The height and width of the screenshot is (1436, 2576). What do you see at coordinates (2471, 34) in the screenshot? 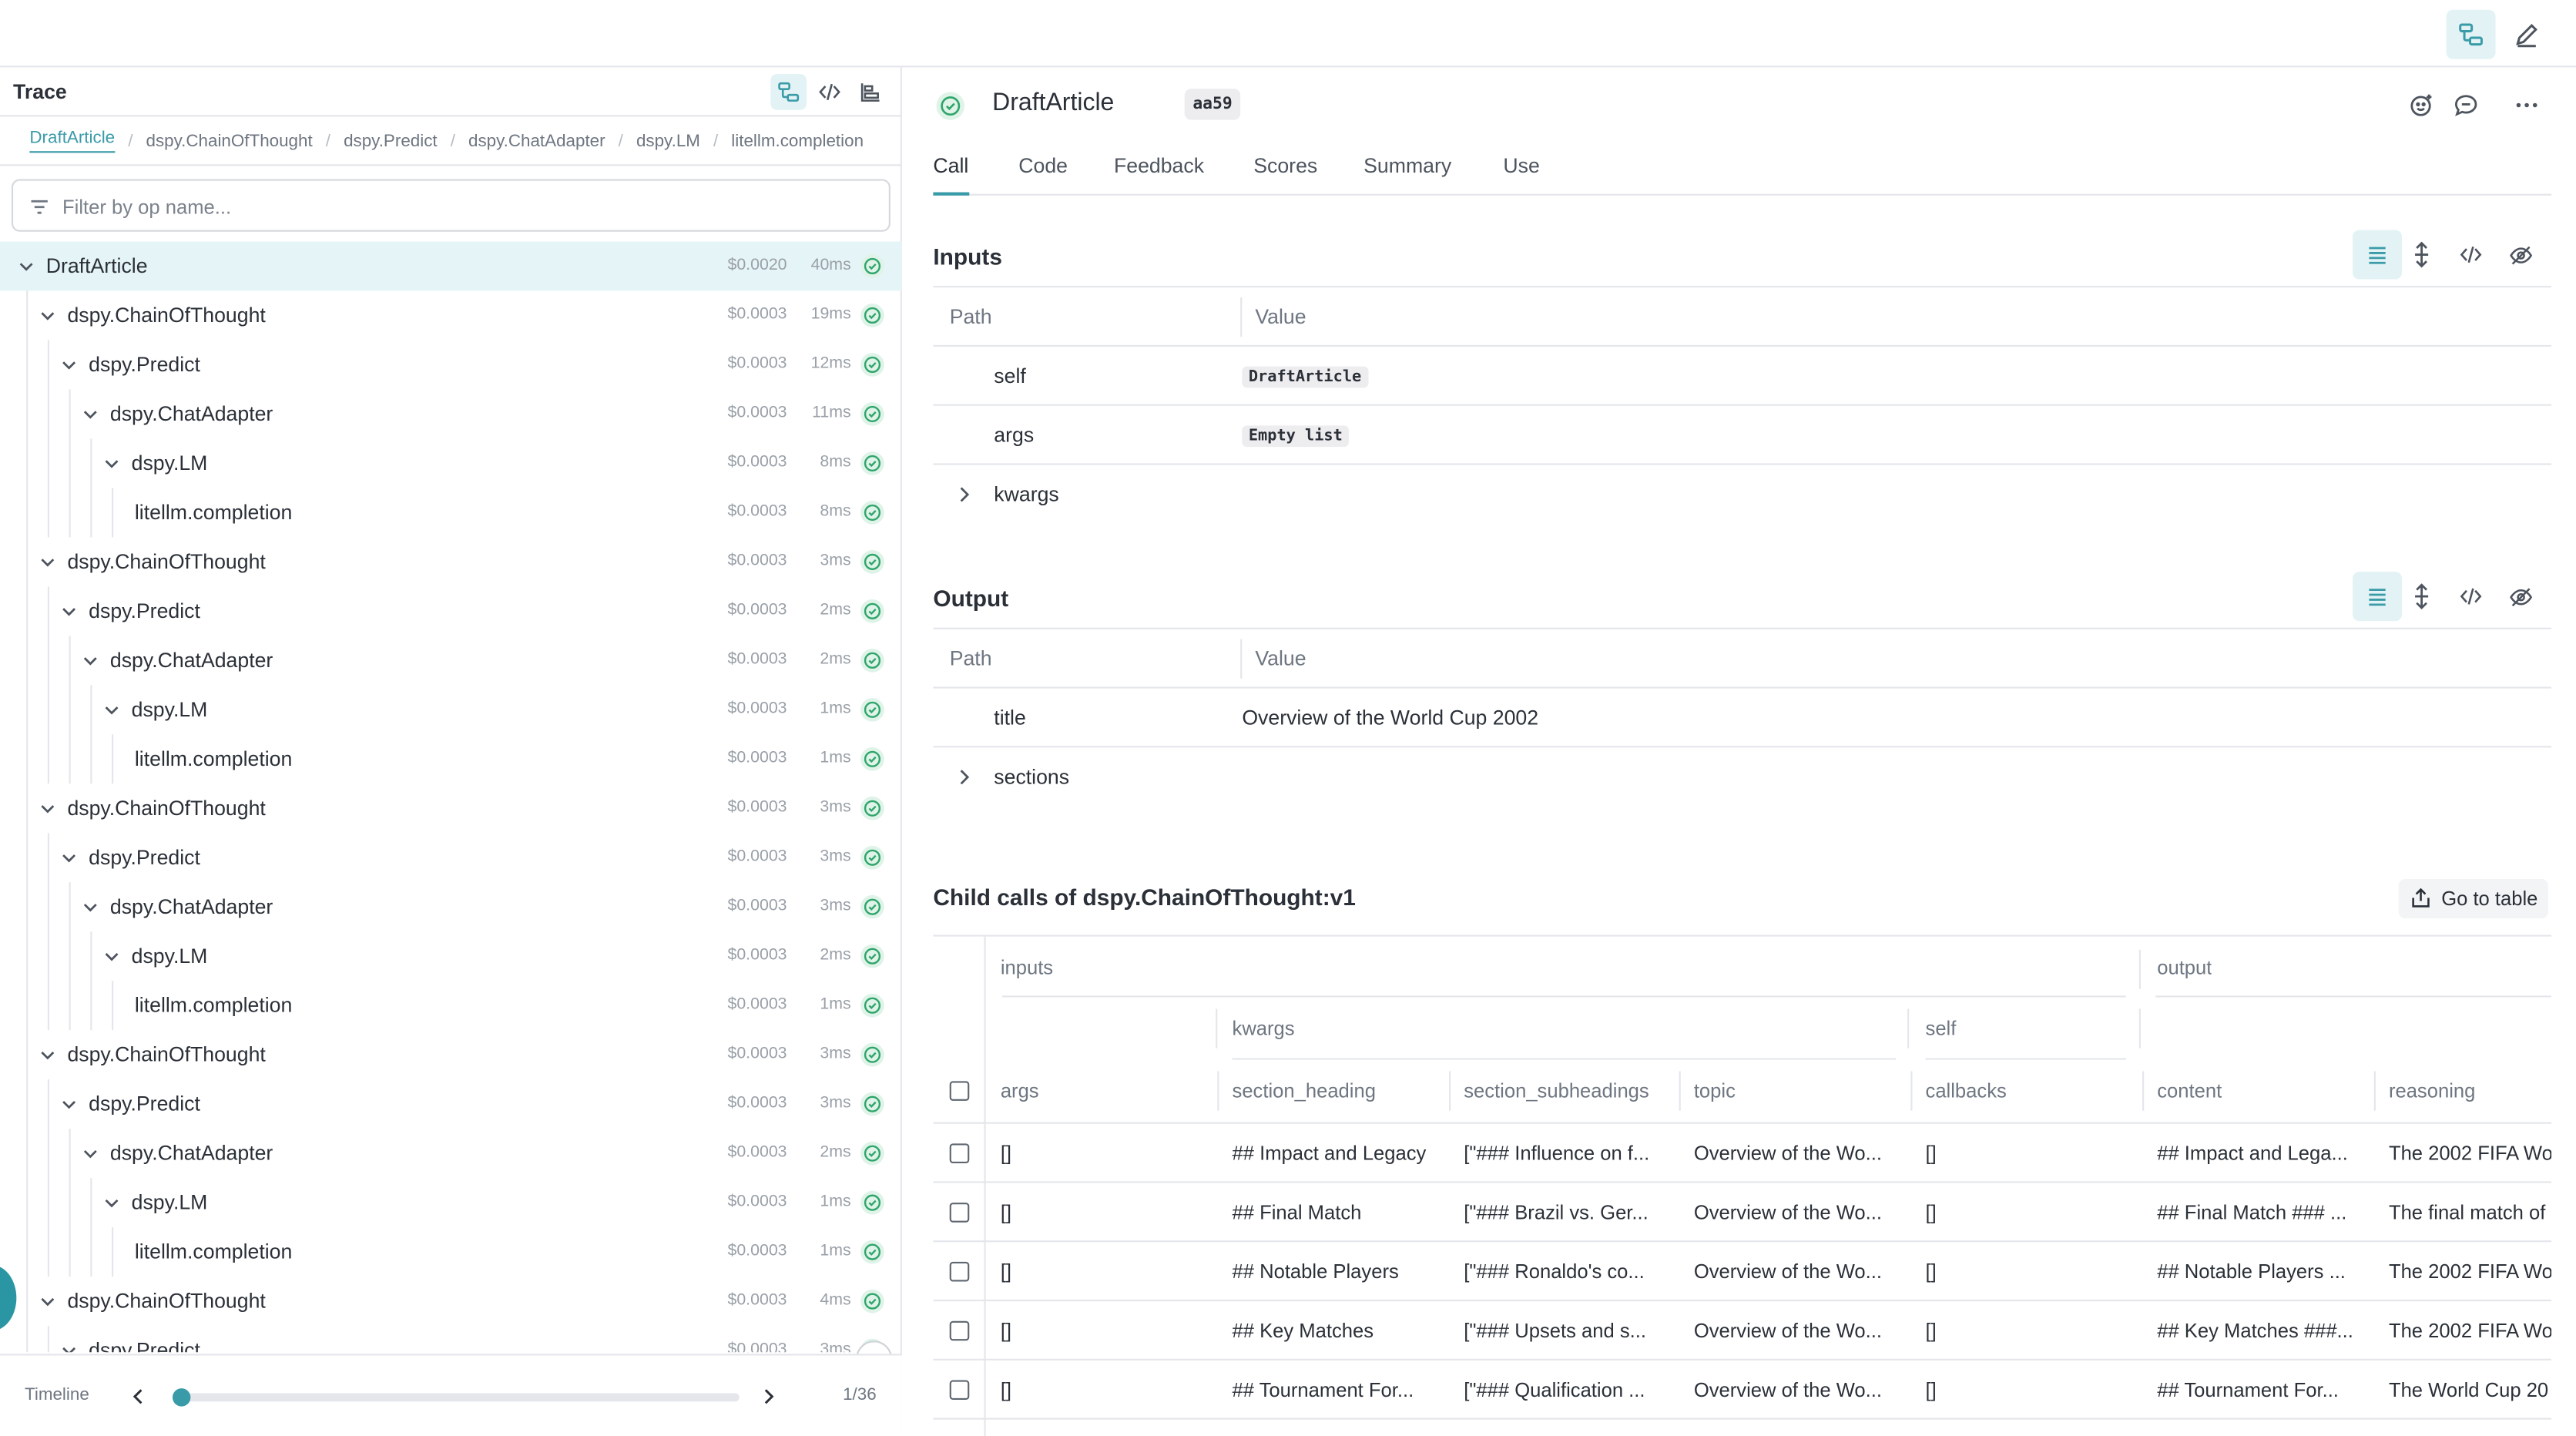
I see `trace-tree-toggle-button` at bounding box center [2471, 34].